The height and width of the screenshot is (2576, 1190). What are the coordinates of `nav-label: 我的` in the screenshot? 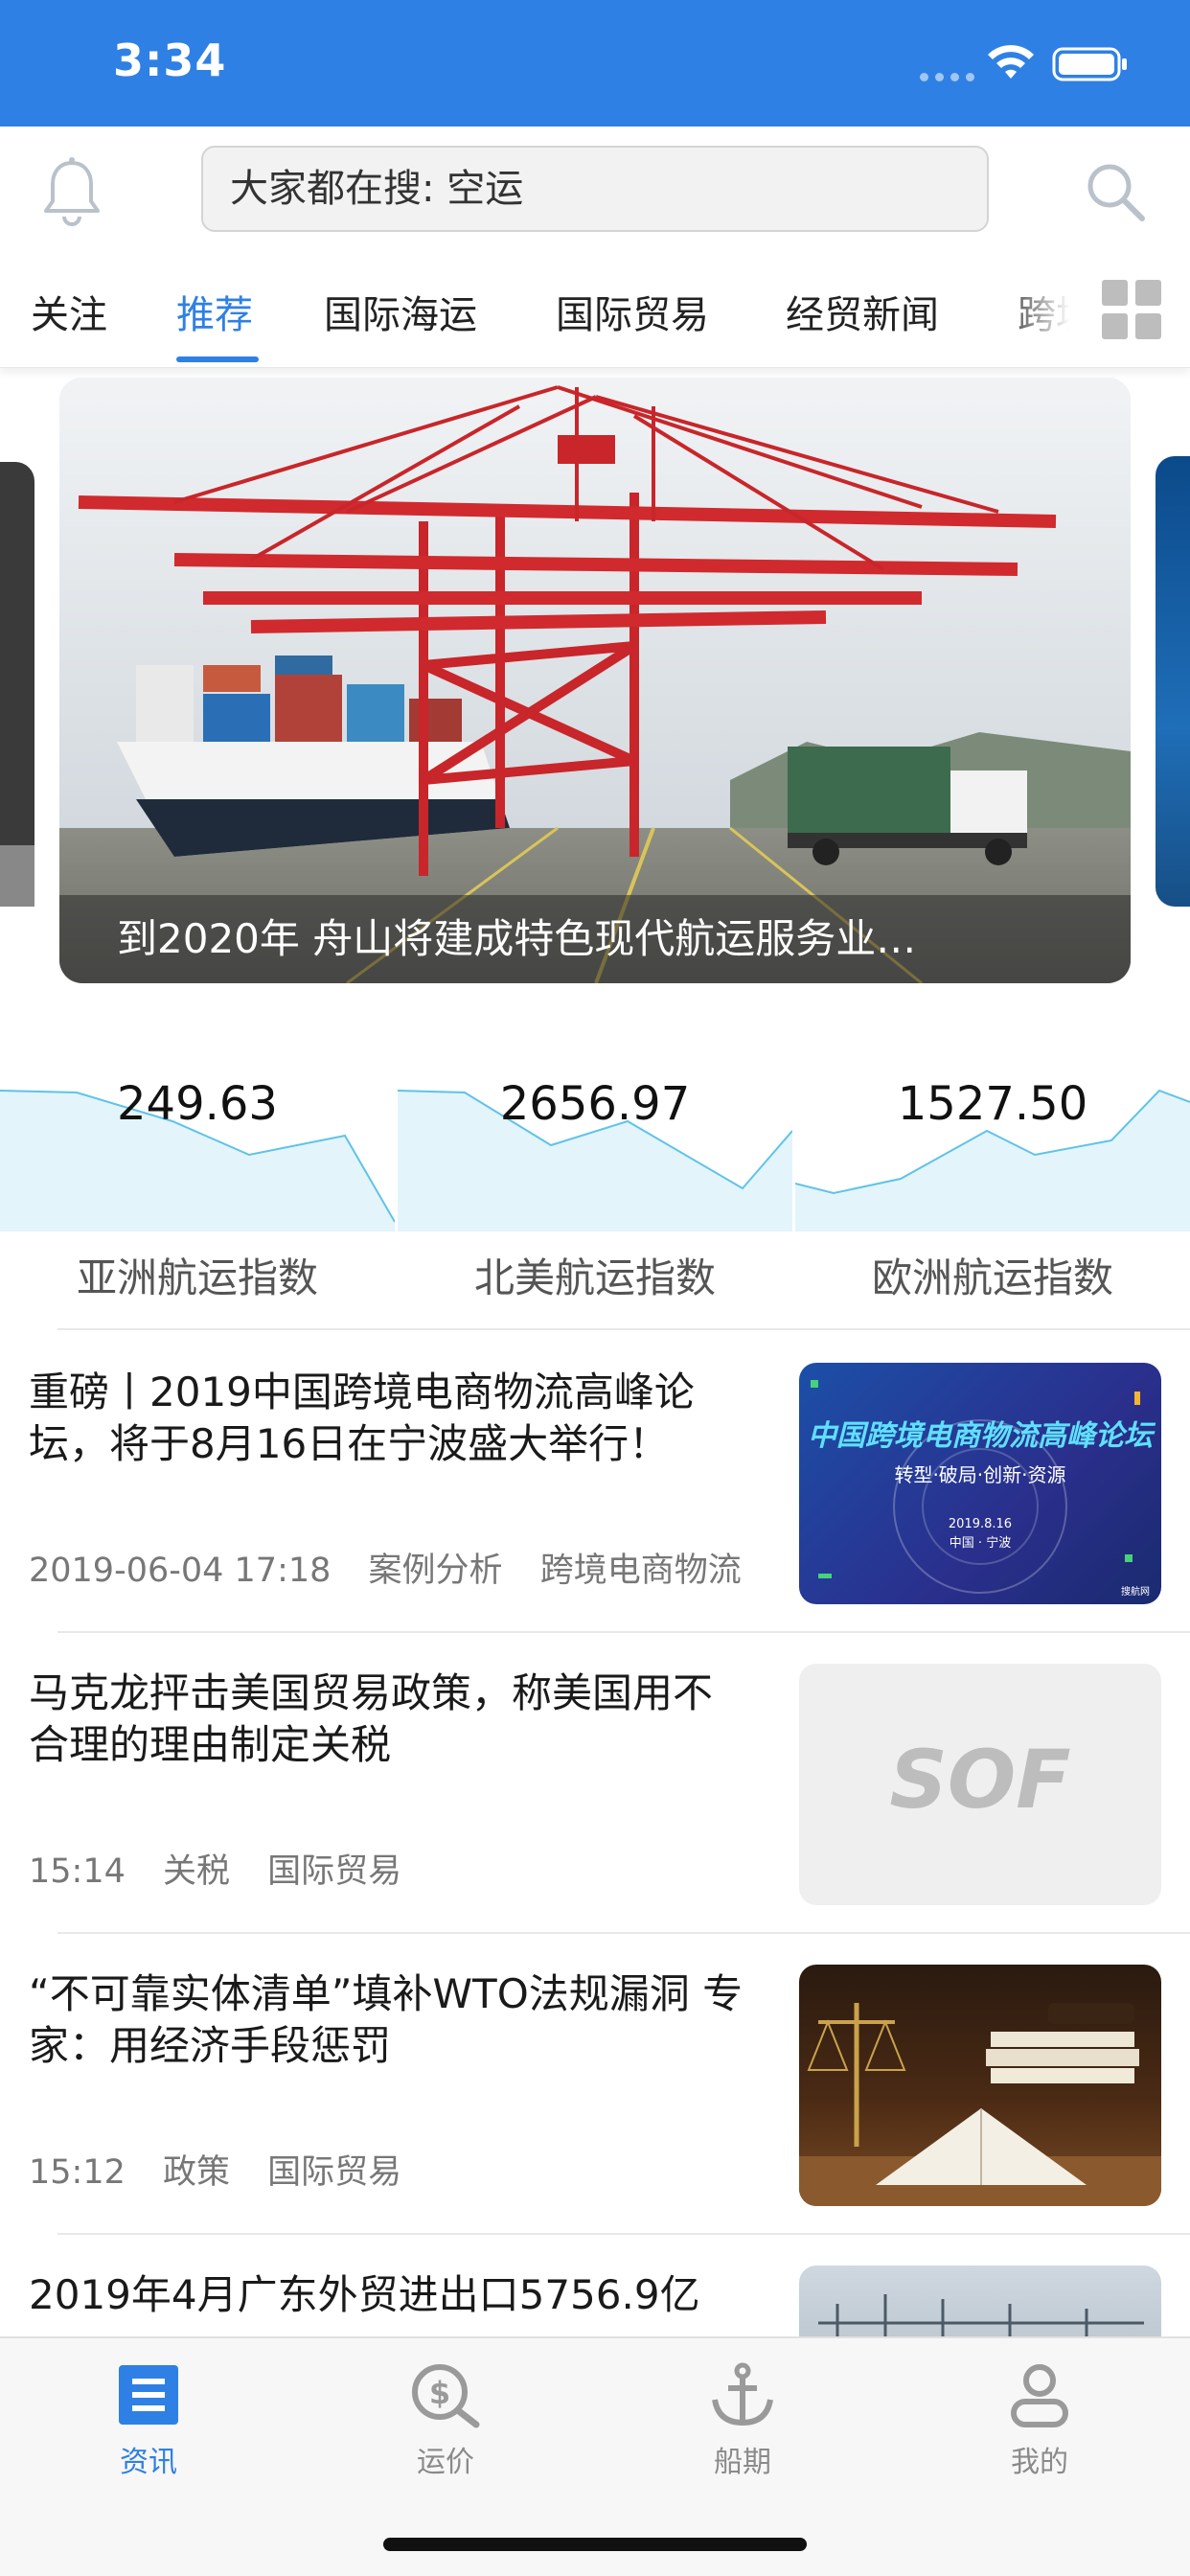 It's located at (1039, 2463).